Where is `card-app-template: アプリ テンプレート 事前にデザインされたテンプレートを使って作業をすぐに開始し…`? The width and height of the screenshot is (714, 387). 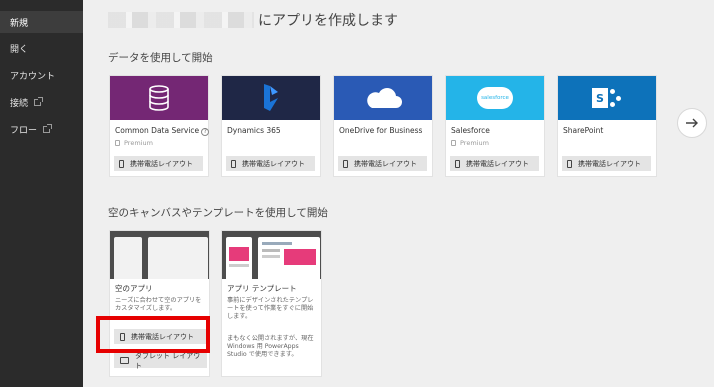
card-app-template: アプリ テンプレート 事前にデザインされたテンプレートを使って作業をすぐに開始し… is located at coordinates (271, 303).